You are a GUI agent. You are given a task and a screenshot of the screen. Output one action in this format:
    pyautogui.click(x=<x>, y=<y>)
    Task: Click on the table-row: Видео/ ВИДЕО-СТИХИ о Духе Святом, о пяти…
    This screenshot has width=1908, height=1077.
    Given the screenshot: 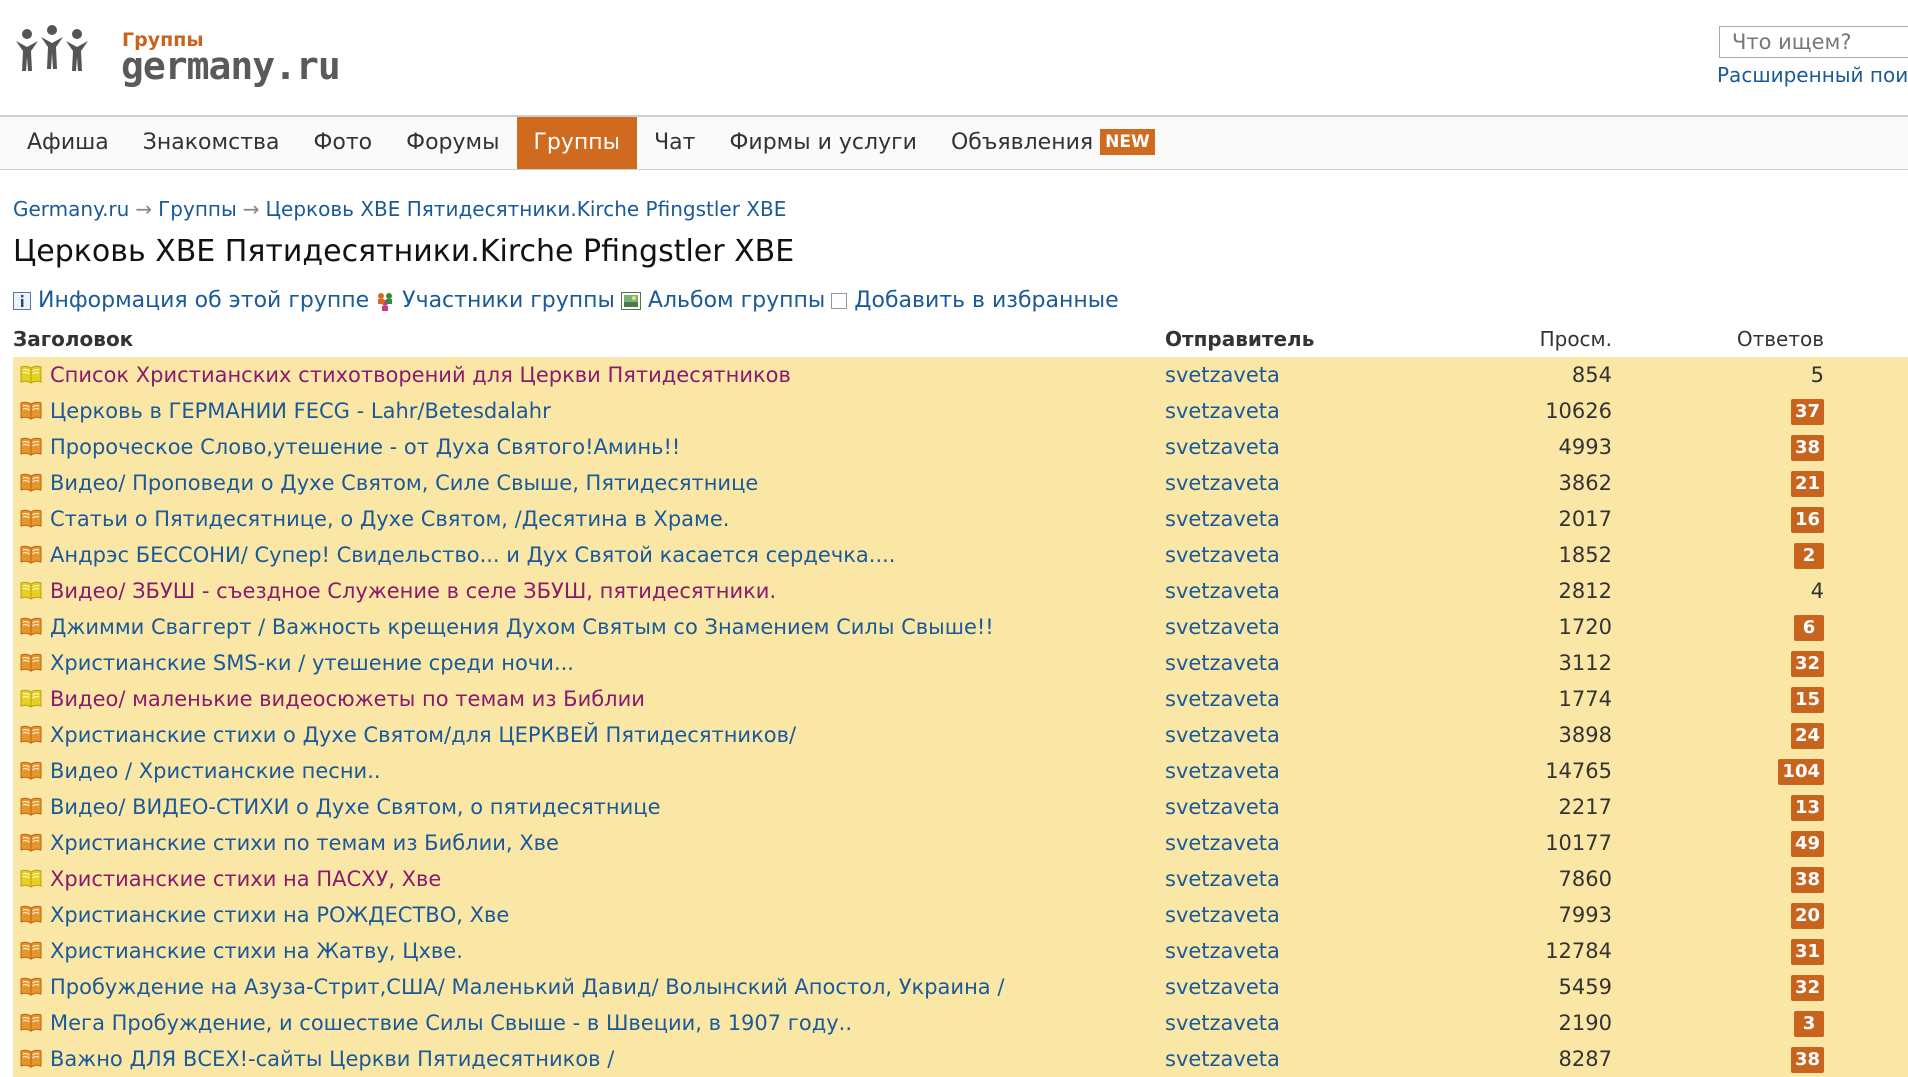 What is the action you would take?
    pyautogui.click(x=960, y=807)
    